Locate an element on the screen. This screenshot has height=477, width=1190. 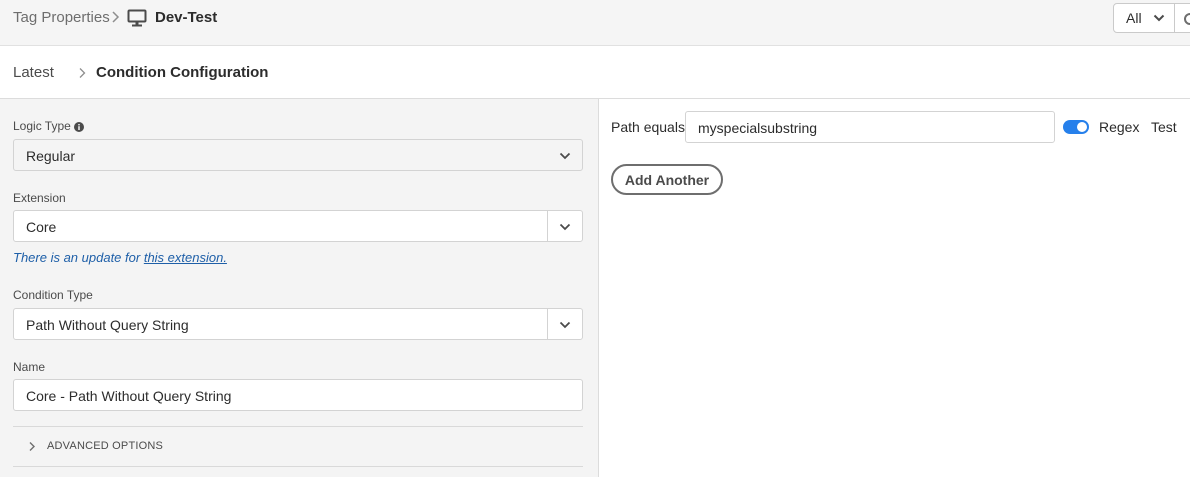
path-equals-label: Path equals is located at coordinates (648, 127).